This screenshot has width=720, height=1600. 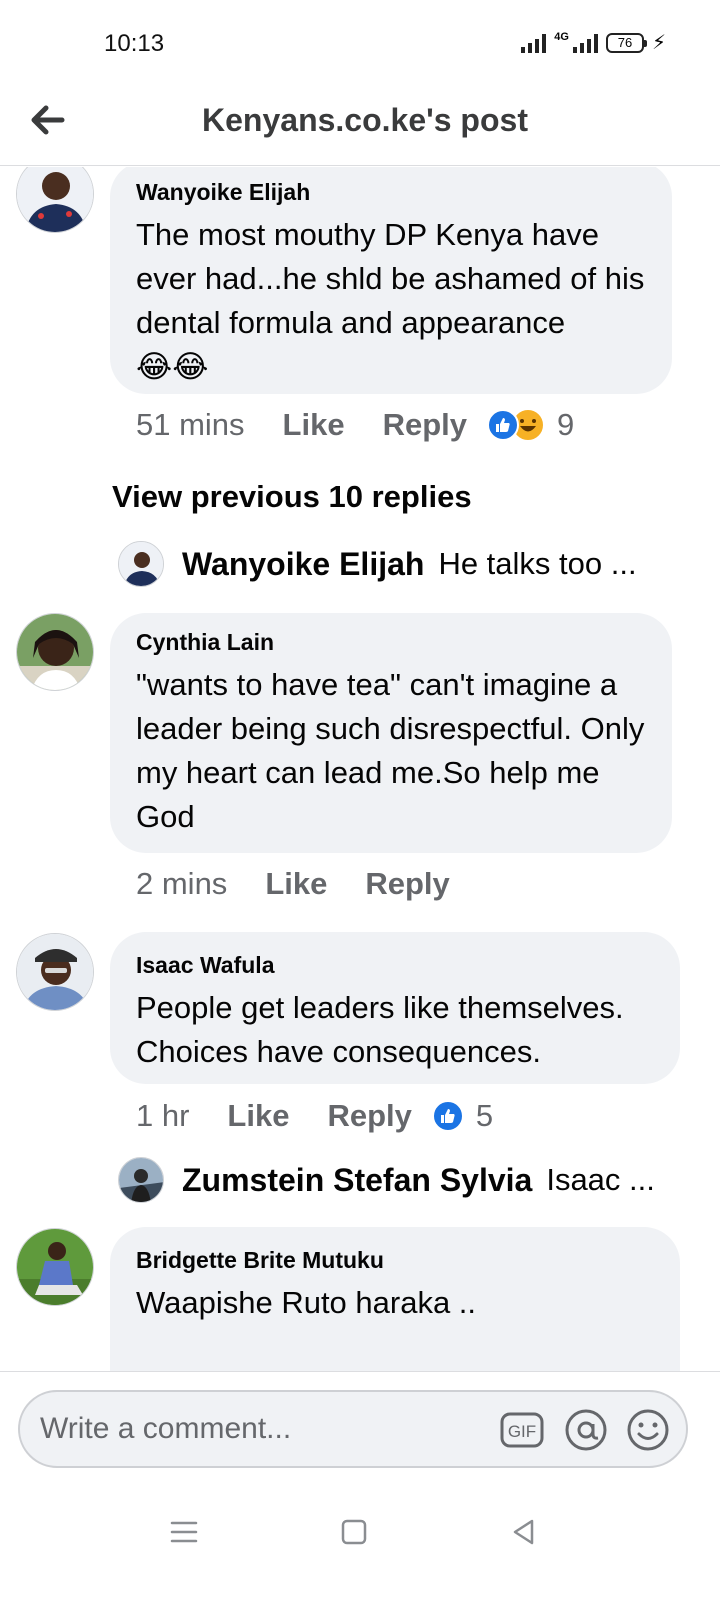 I want to click on comment-time: 1 hr, so click(x=162, y=1116).